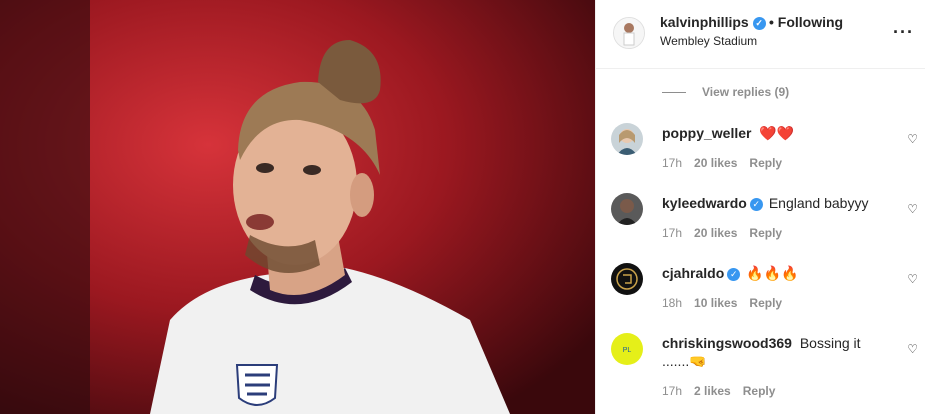 The width and height of the screenshot is (925, 414). Describe the element at coordinates (715, 303) in the screenshot. I see `comment-likes: 10 likes` at that location.